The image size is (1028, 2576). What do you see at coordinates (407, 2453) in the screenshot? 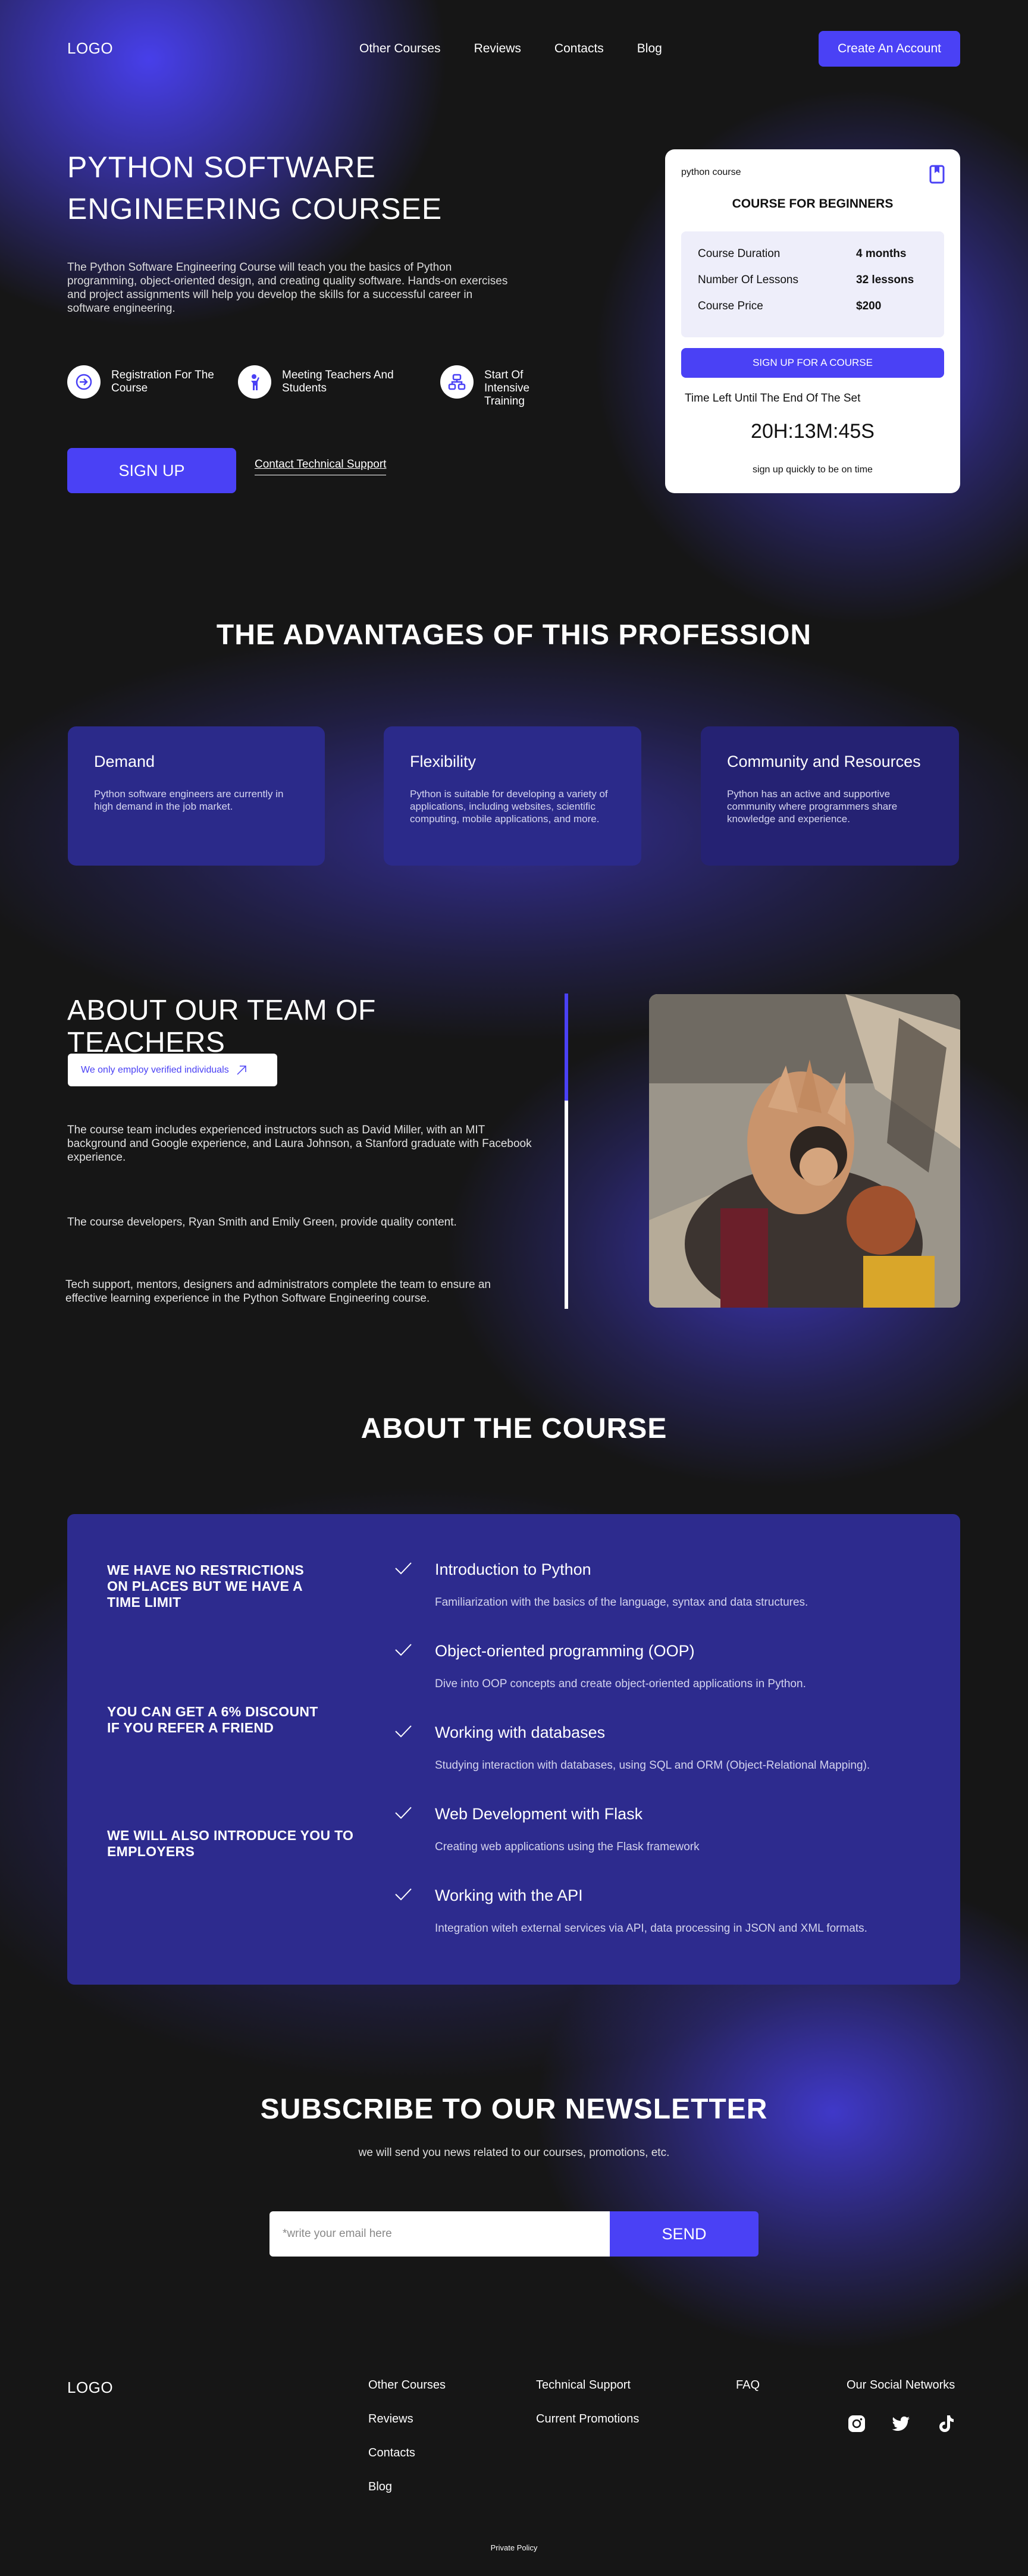
I see `footer-link-contacts: Contacts` at bounding box center [407, 2453].